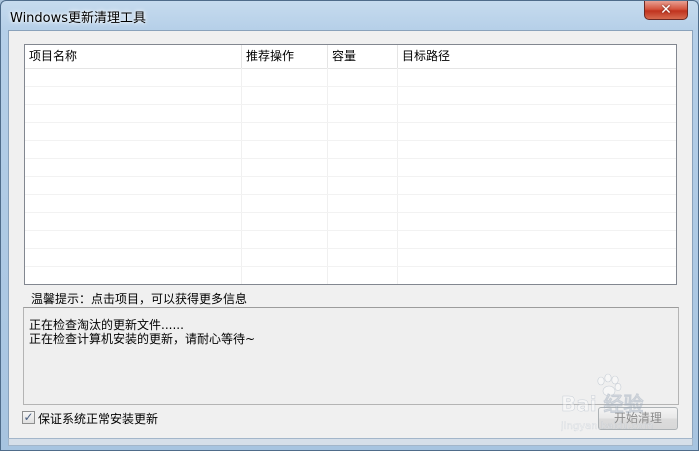 This screenshot has height=451, width=699. Describe the element at coordinates (537, 56) in the screenshot. I see `column-header-path: 目标路径` at that location.